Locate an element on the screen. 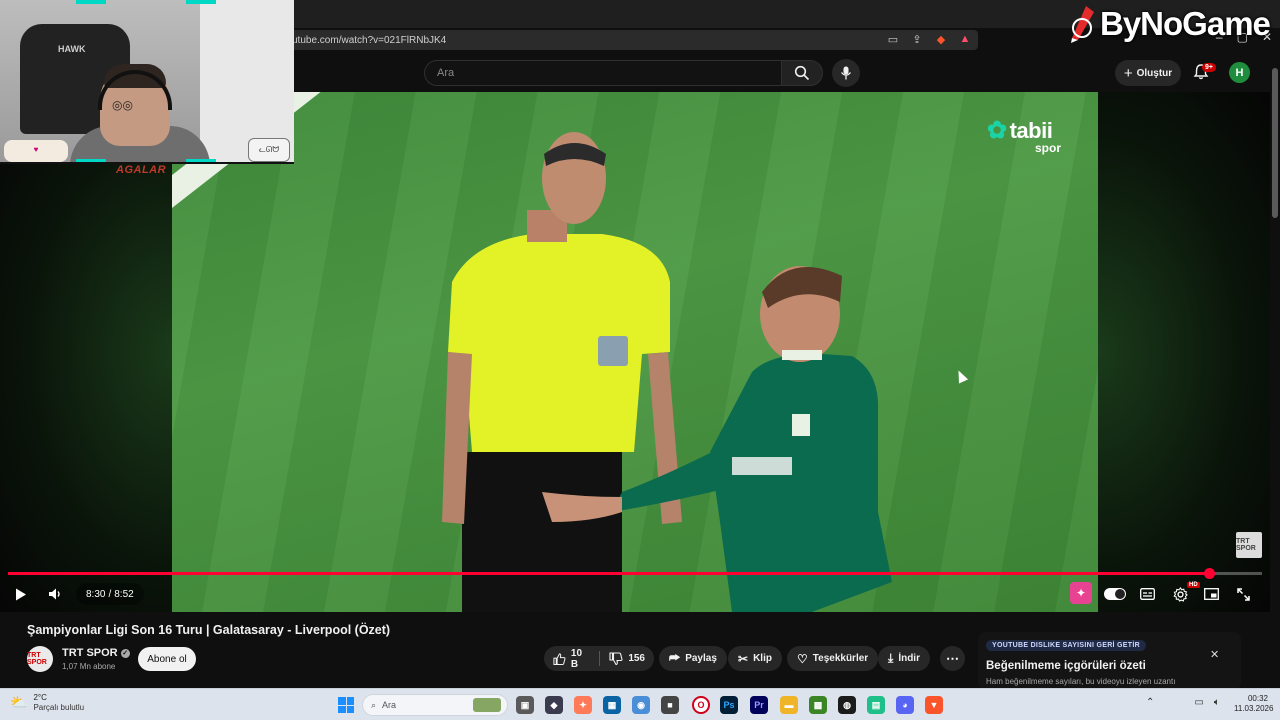  progress-bar is located at coordinates (635, 573).